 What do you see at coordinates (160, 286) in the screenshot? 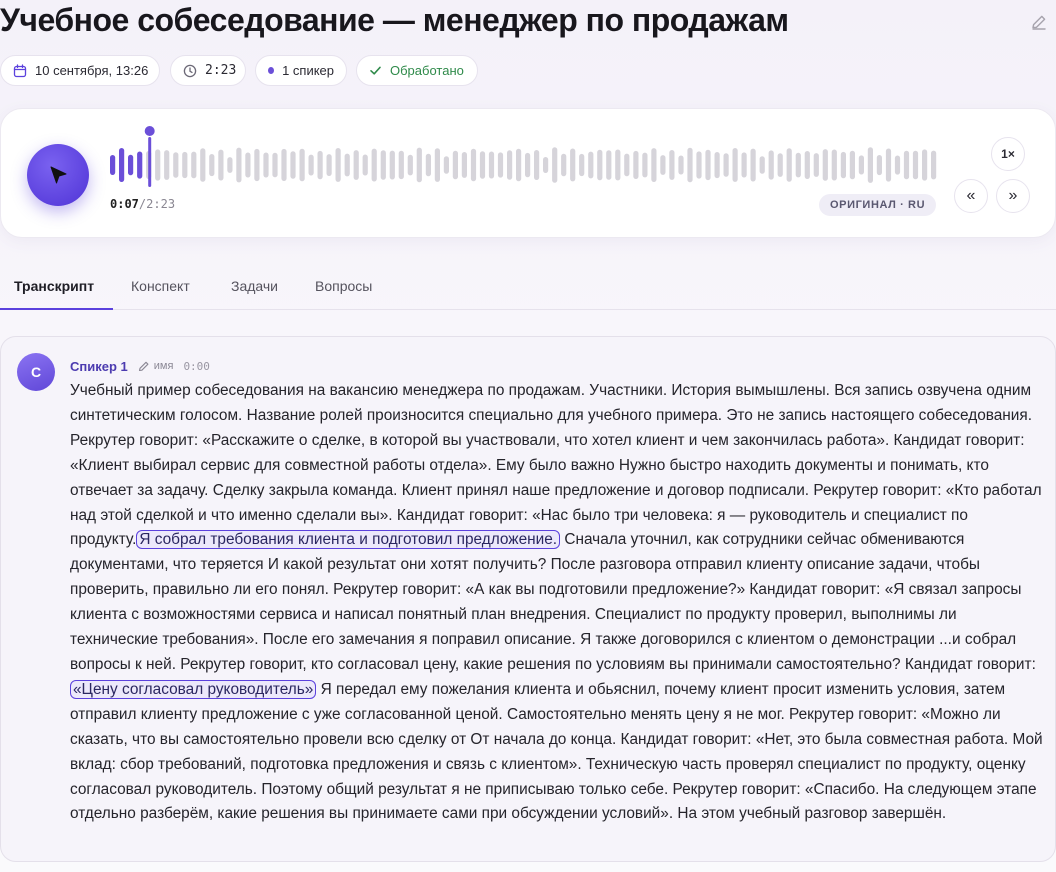
I see `tab-summary: Конспект` at bounding box center [160, 286].